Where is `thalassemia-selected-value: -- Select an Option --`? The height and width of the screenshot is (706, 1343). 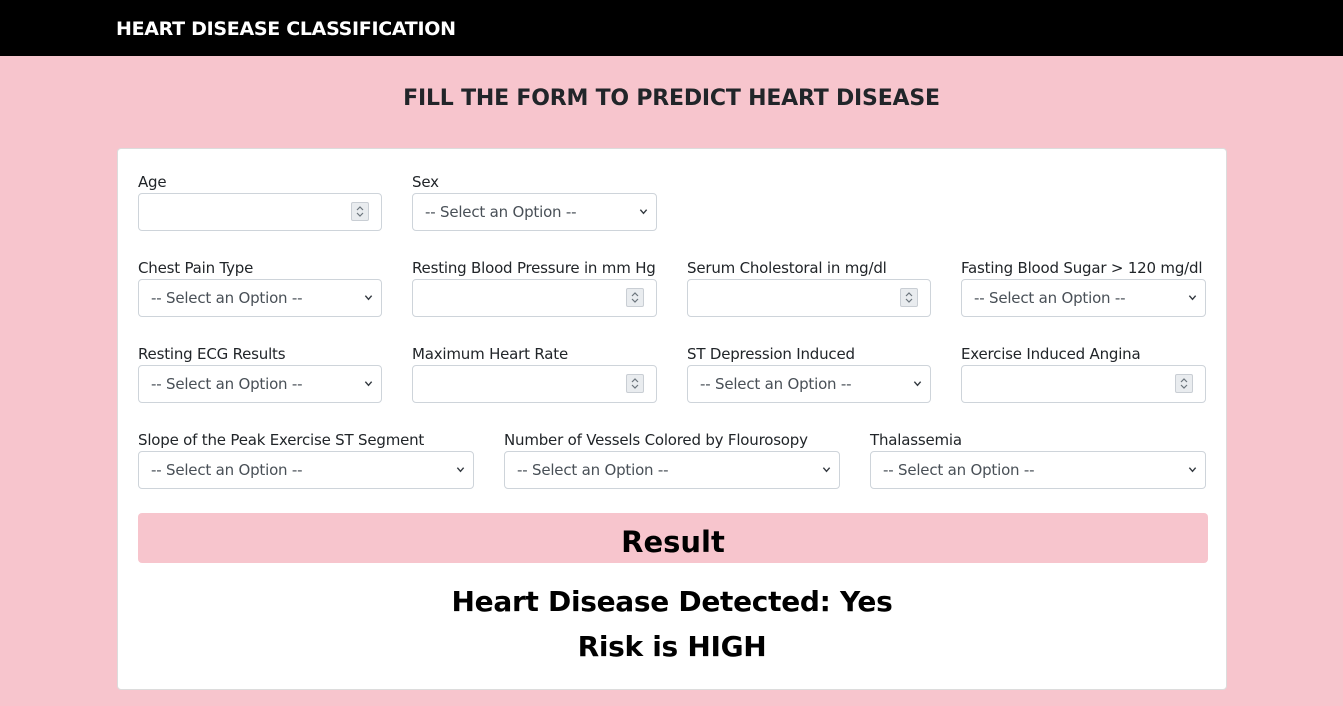
thalassemia-selected-value: -- Select an Option -- is located at coordinates (959, 470).